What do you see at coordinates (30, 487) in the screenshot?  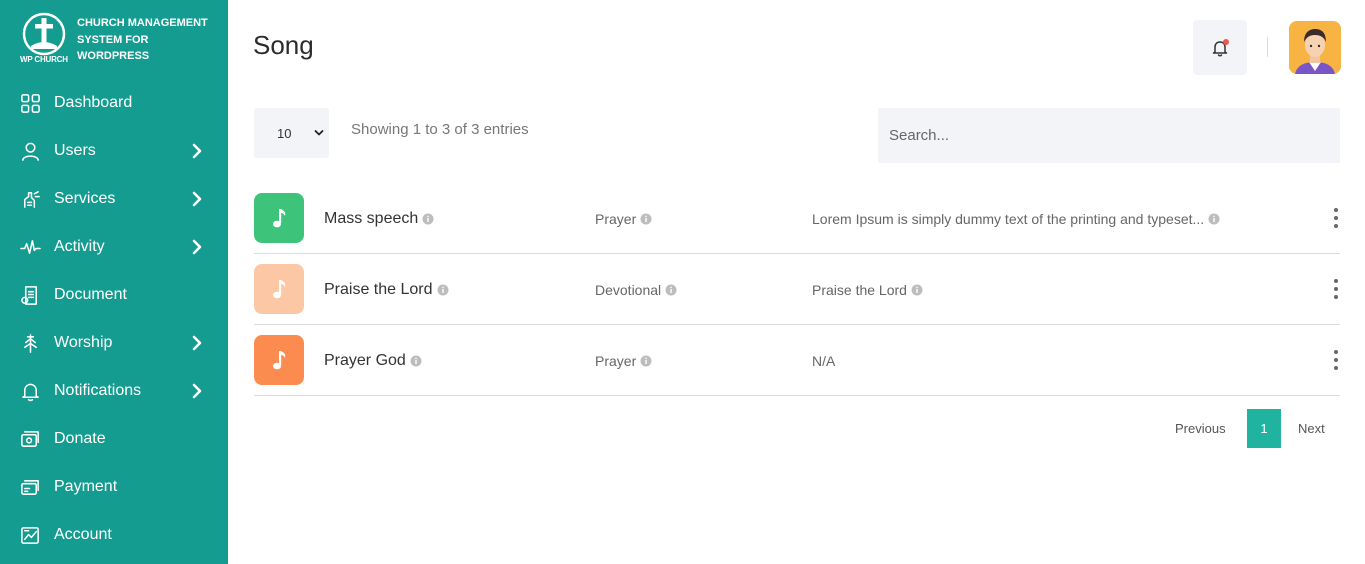 I see `payment-icon` at bounding box center [30, 487].